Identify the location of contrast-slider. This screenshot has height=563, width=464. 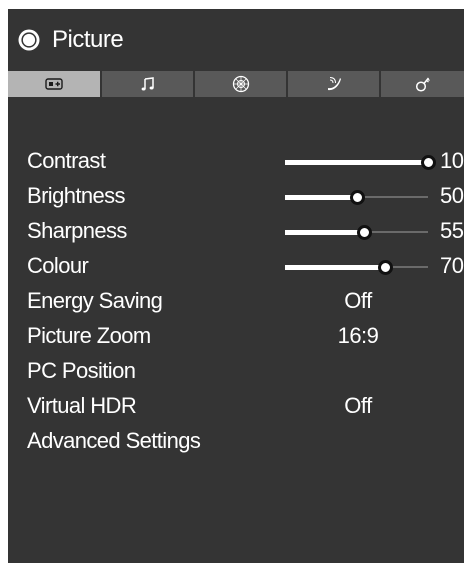
(360, 162).